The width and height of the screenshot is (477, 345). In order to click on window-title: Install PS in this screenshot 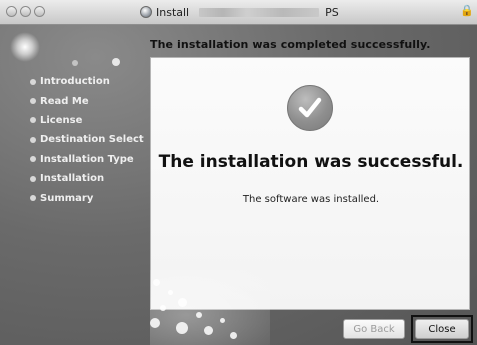, I will do `click(239, 12)`.